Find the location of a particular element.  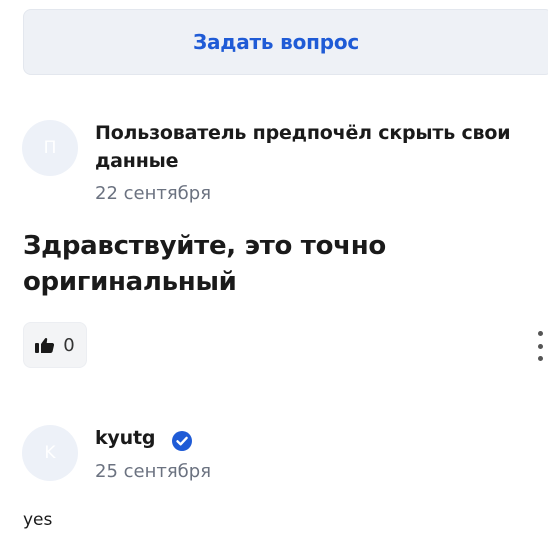

answer-date: 25 сентября is located at coordinates (153, 471).